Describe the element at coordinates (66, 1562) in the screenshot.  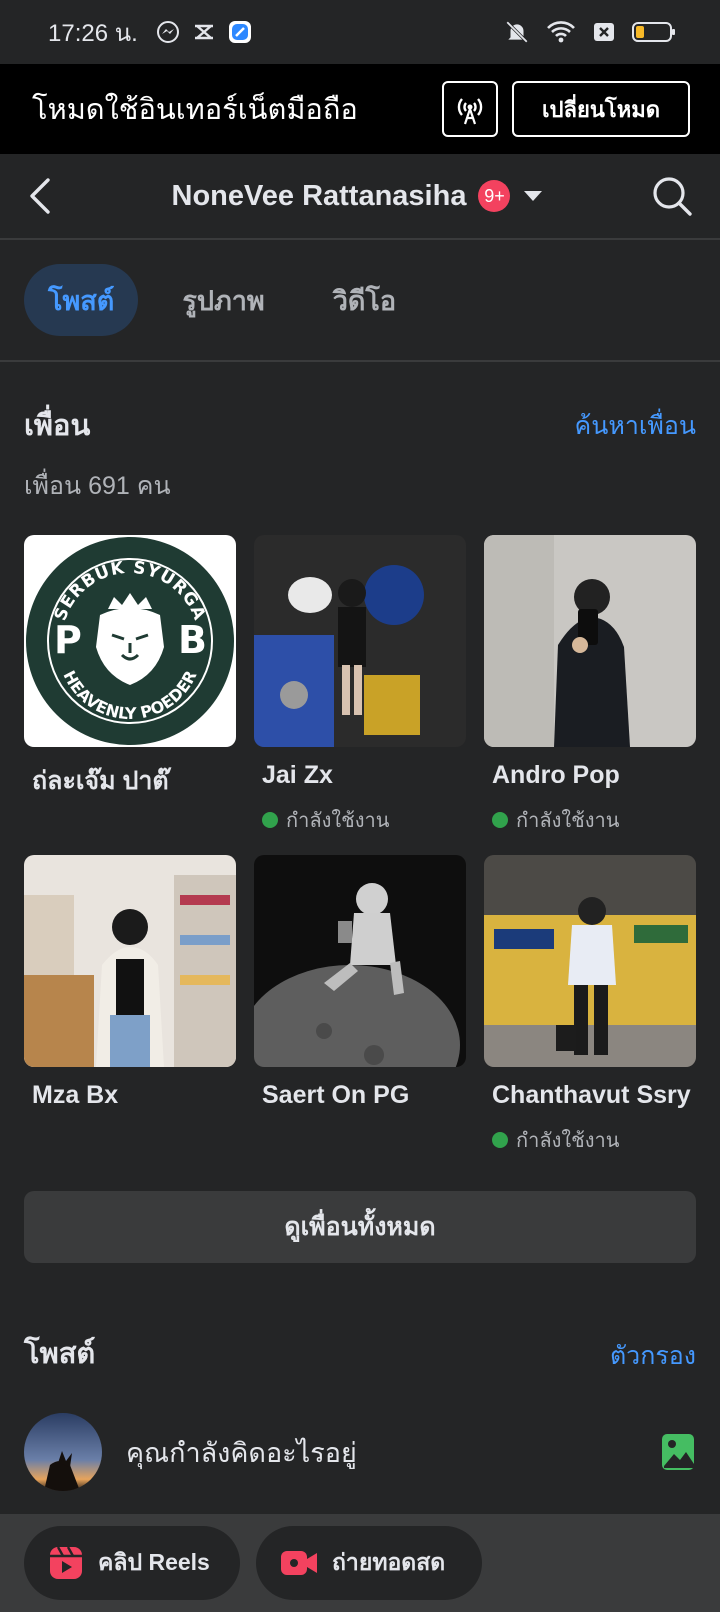
I see `reels-icon` at that location.